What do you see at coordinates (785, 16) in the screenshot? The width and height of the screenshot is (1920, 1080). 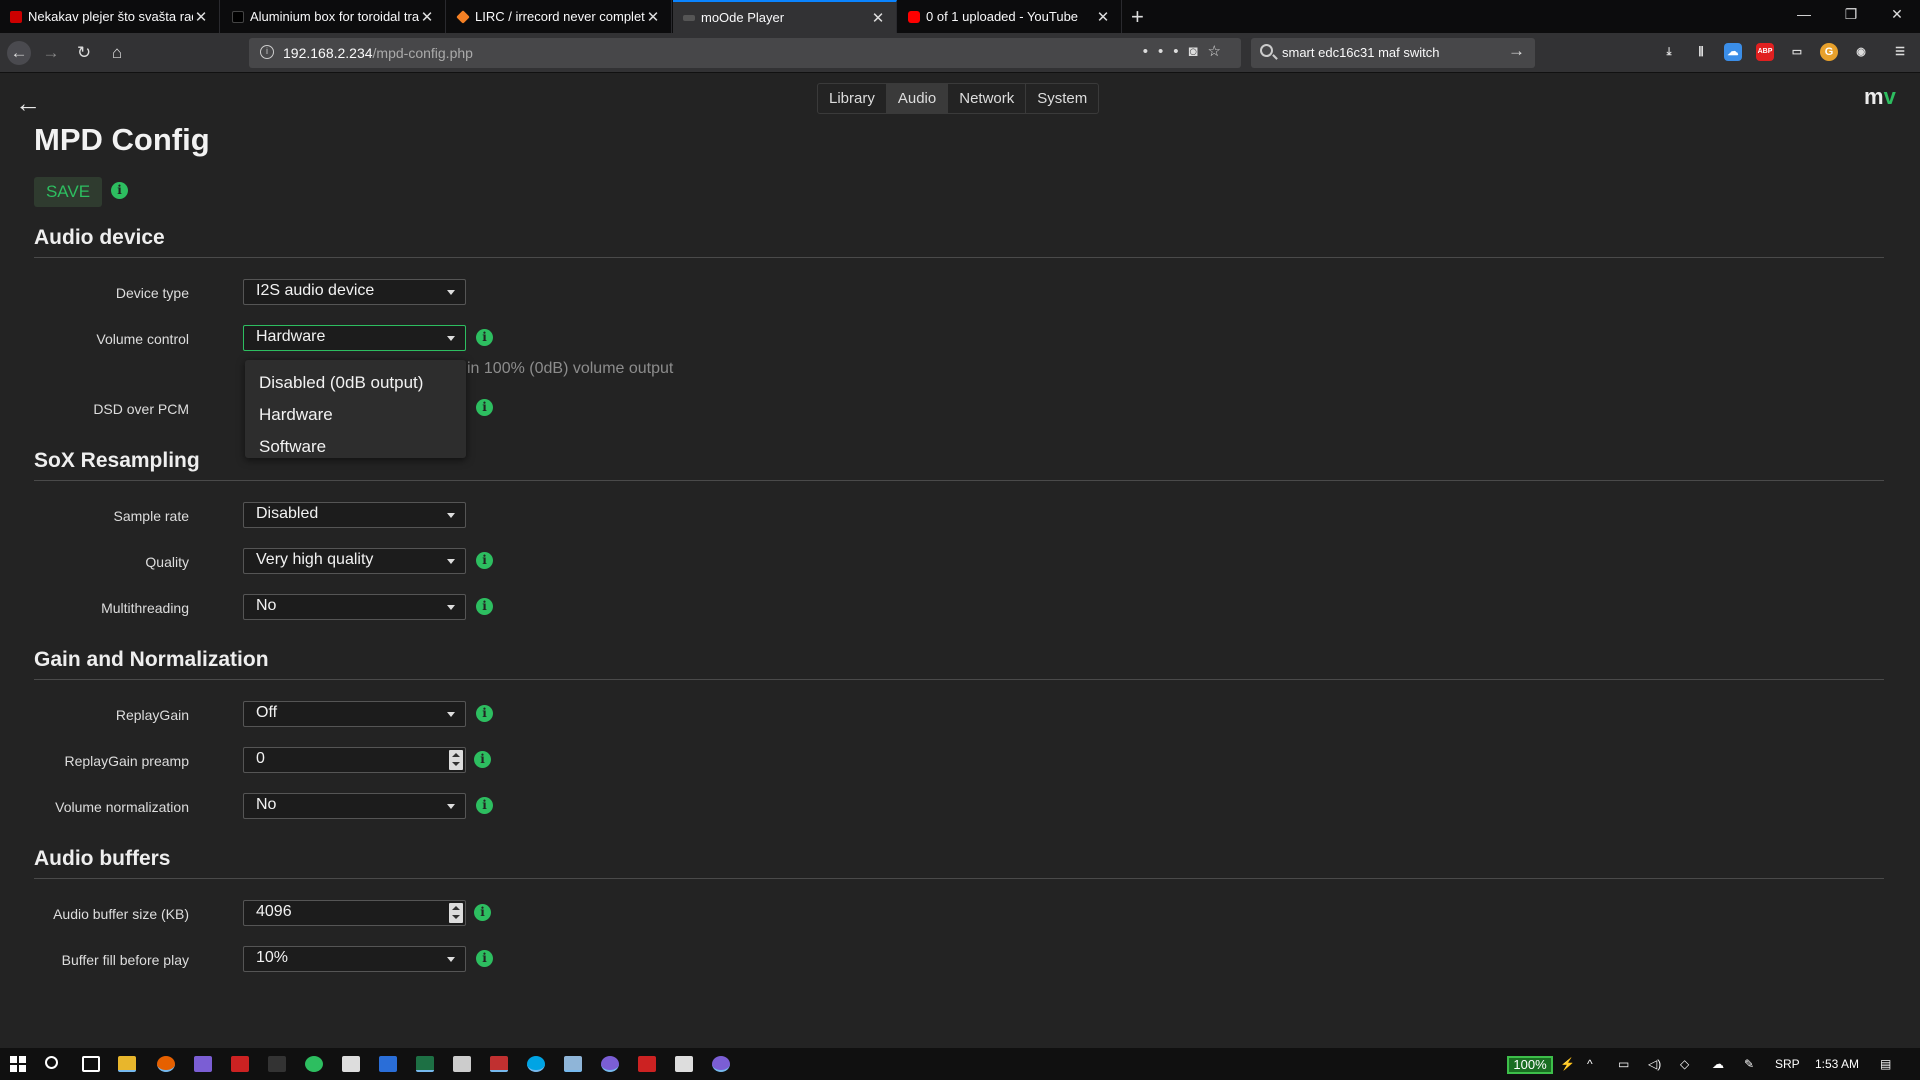 I see `browser-tab-active: moOde Player ✕` at bounding box center [785, 16].